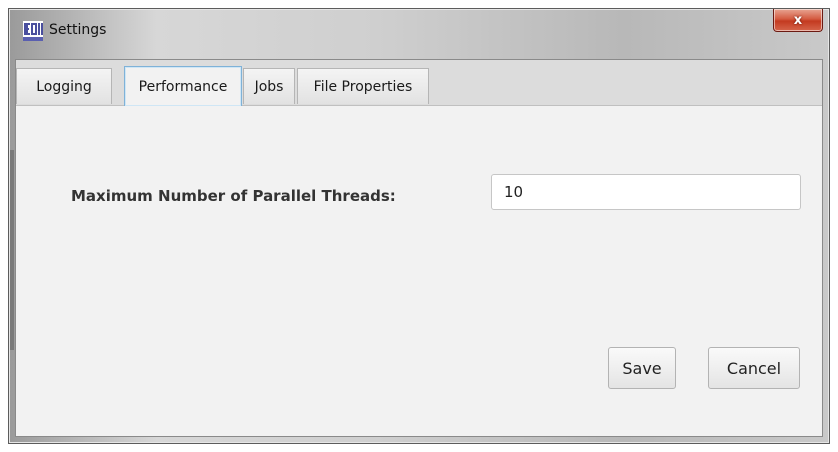 The image size is (838, 452). Describe the element at coordinates (754, 368) in the screenshot. I see `cancel-button: Cancel` at that location.